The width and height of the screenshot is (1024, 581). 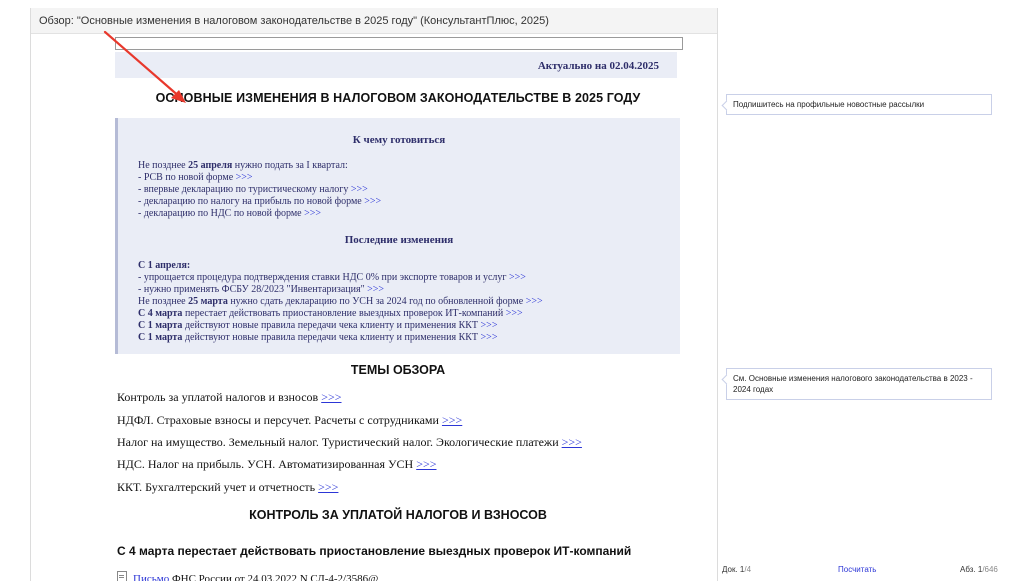 What do you see at coordinates (230, 213) in the screenshot?
I see `prepare-item: - декларацию по НДС по новой форме >>>` at bounding box center [230, 213].